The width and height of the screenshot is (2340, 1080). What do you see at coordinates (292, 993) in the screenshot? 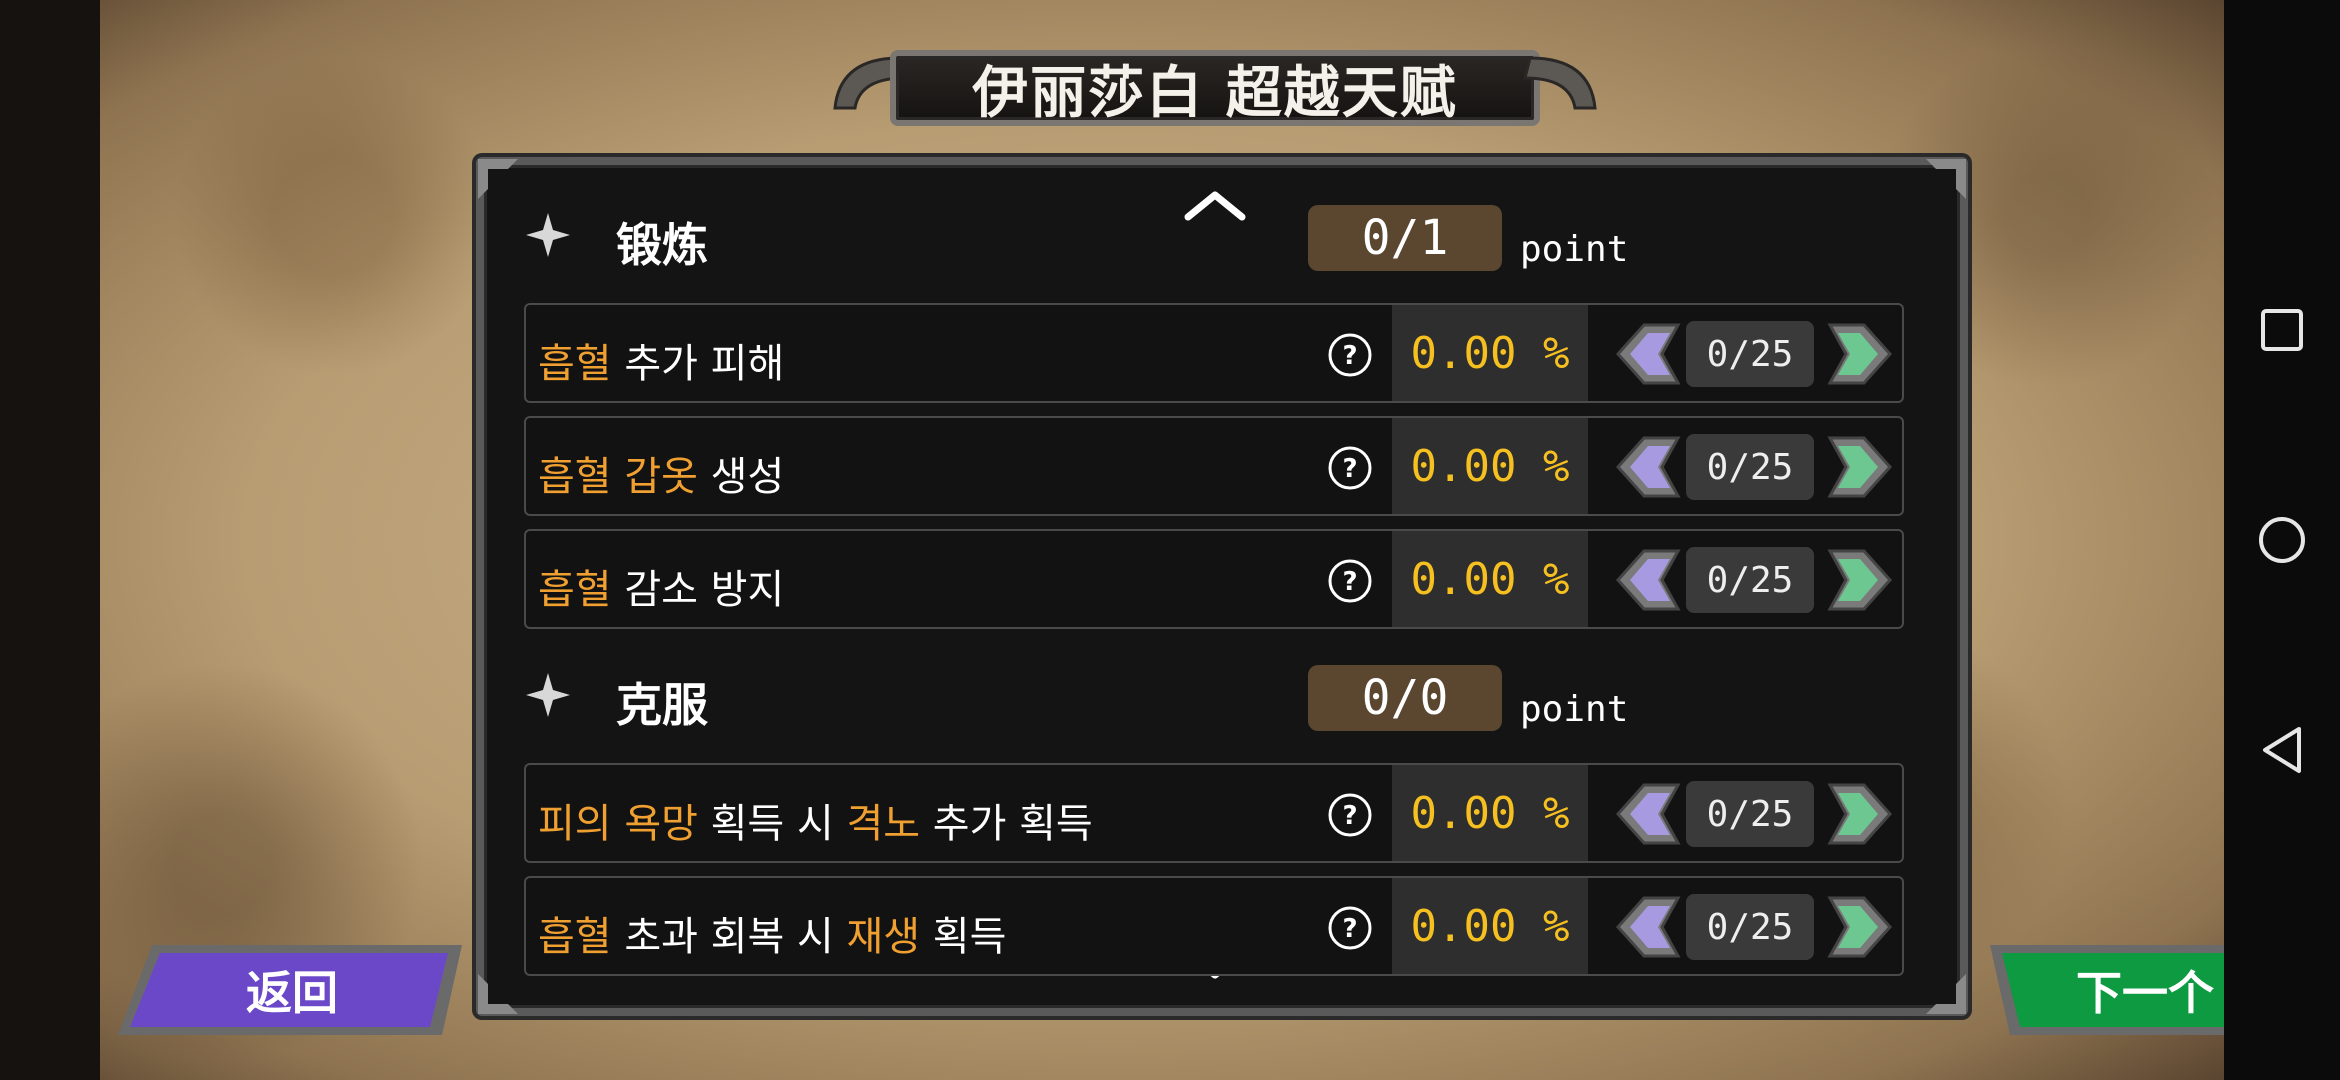
I see `back-button-label: 返回` at bounding box center [292, 993].